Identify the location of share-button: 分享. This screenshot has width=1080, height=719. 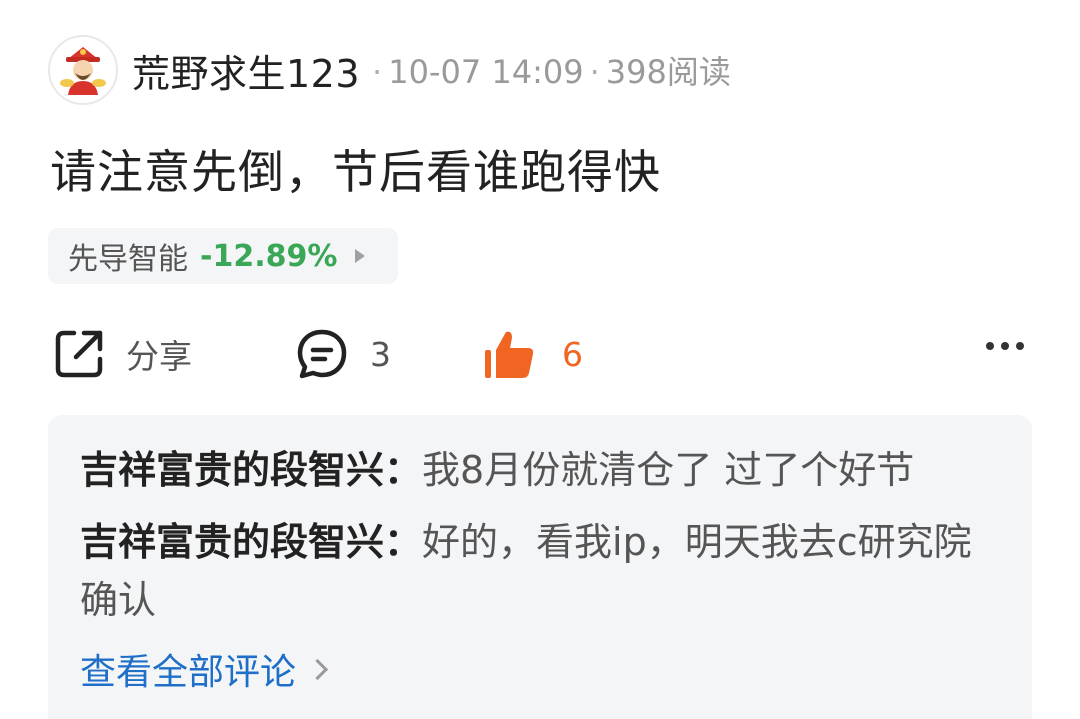
(122, 354).